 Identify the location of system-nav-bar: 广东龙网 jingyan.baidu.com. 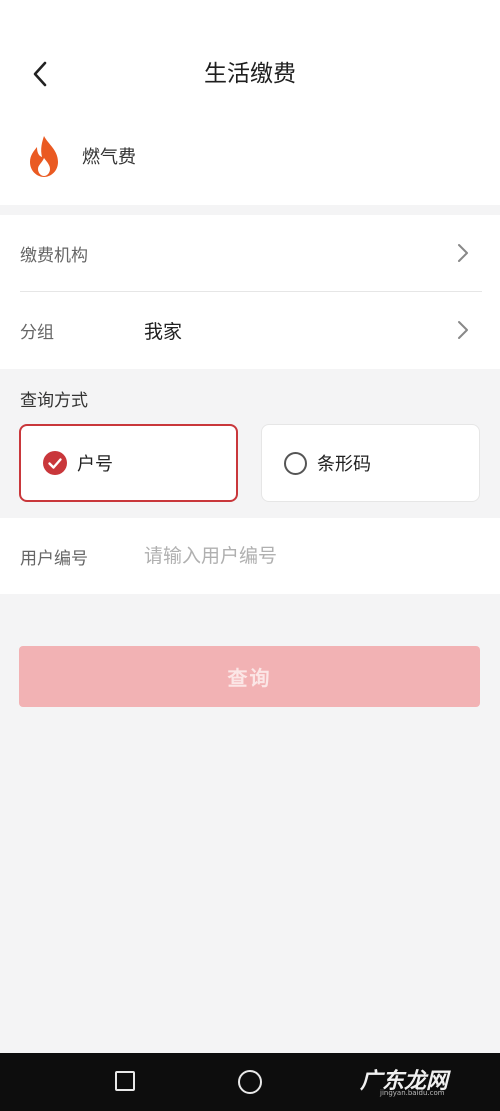
(250, 1082).